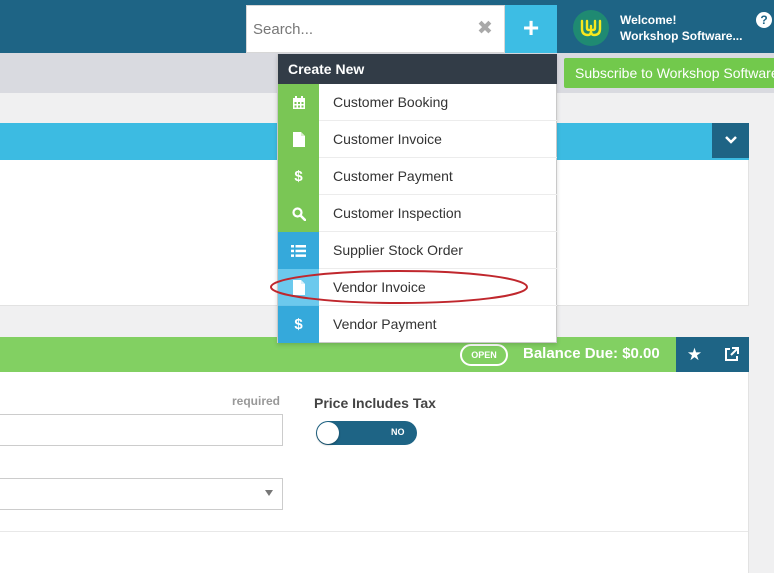  Describe the element at coordinates (379, 287) in the screenshot. I see `menu-item-label: Vendor Invoice` at that location.